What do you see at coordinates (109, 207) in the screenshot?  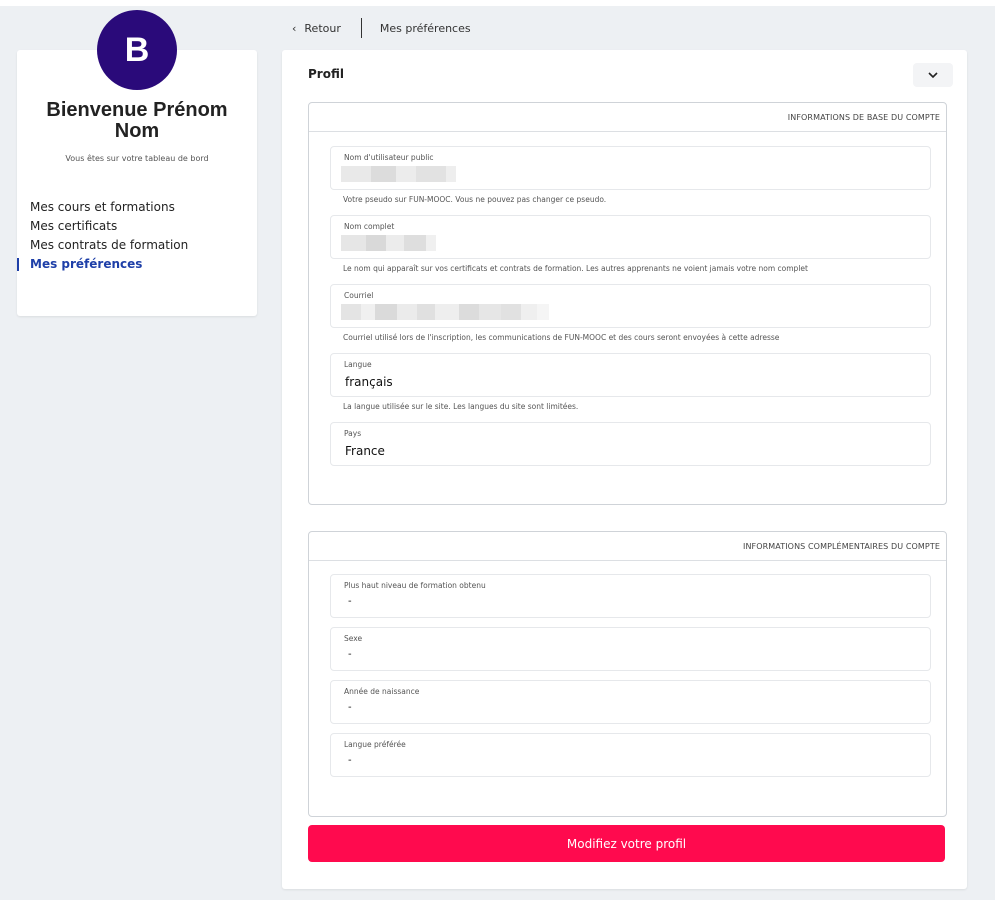 I see `sidebar-item-courses: Mes cours et formations` at bounding box center [109, 207].